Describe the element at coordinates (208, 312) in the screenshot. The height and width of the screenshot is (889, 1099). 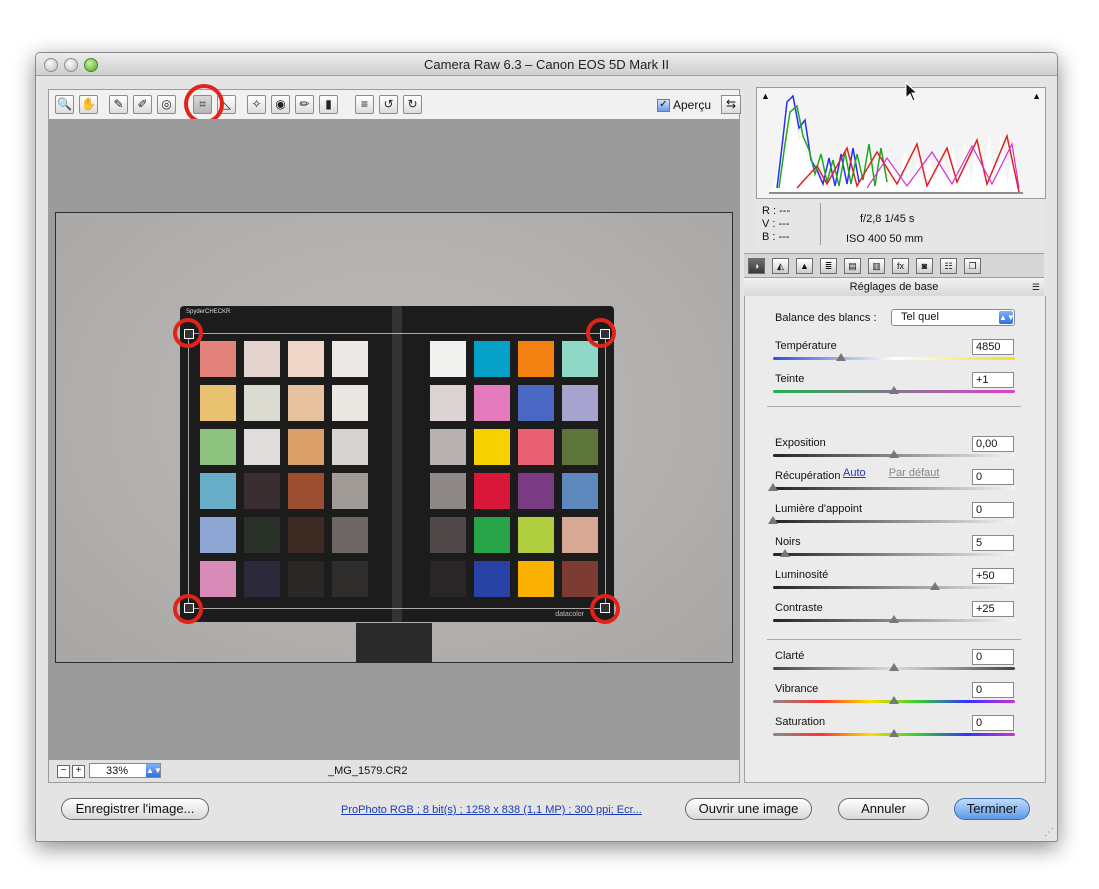
I see `checker-brand: SpyderCHECKR` at that location.